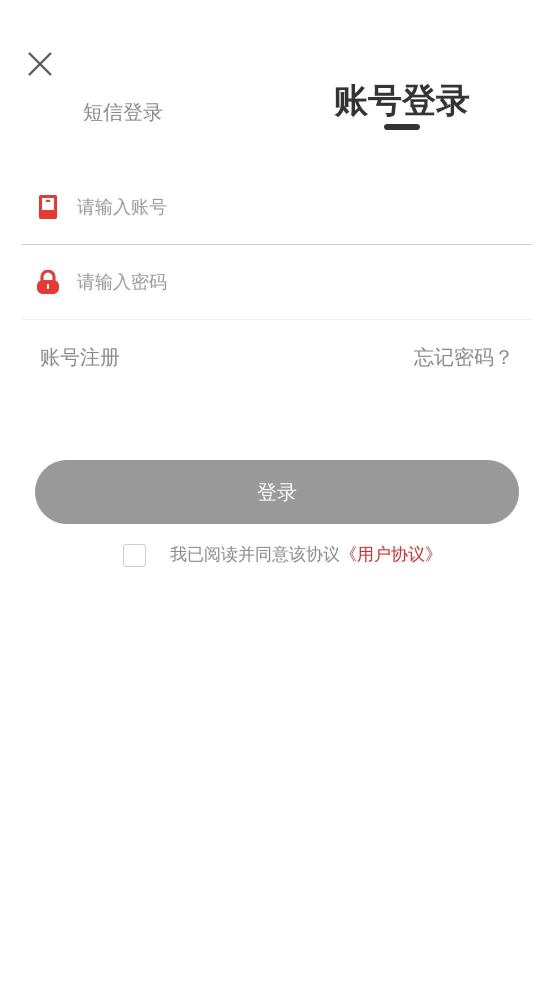  Describe the element at coordinates (255, 555) in the screenshot. I see `agreement-text: 我已阅读并同意该协议` at that location.